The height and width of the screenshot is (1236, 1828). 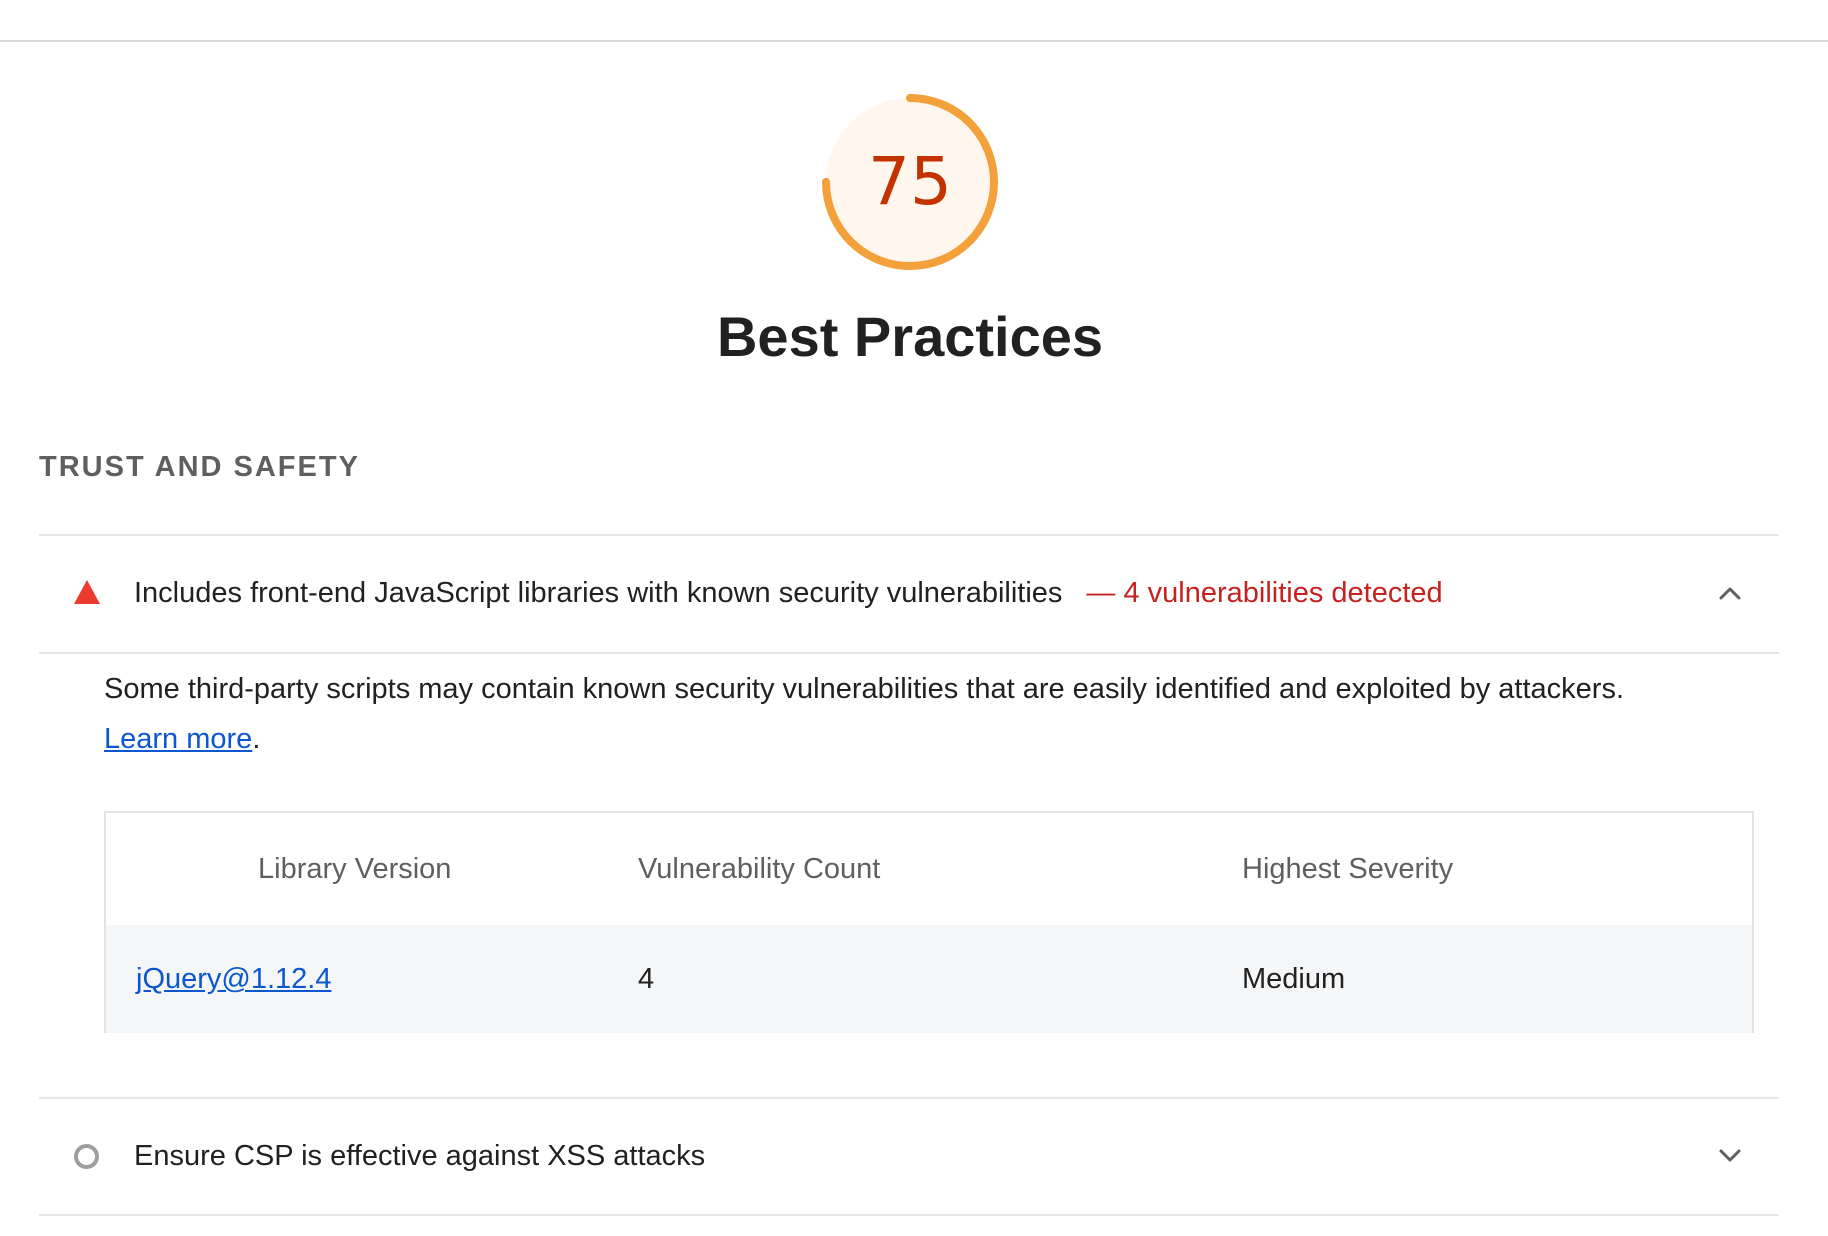 I want to click on bottom-divider, so click(x=909, y=1215).